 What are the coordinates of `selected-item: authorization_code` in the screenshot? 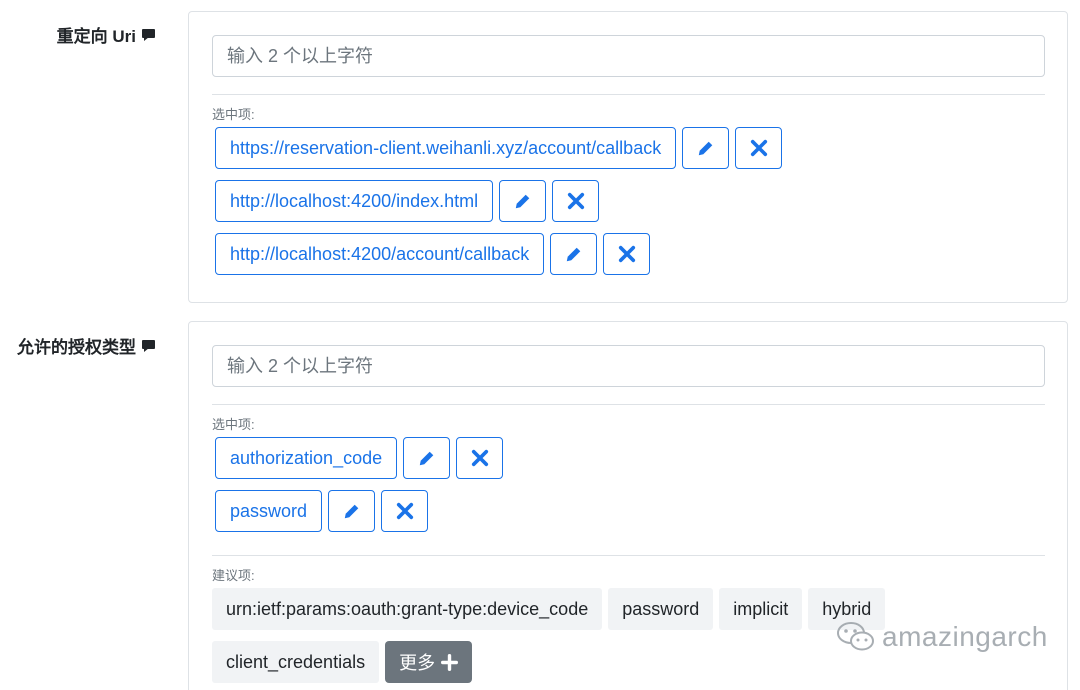 It's located at (359, 458).